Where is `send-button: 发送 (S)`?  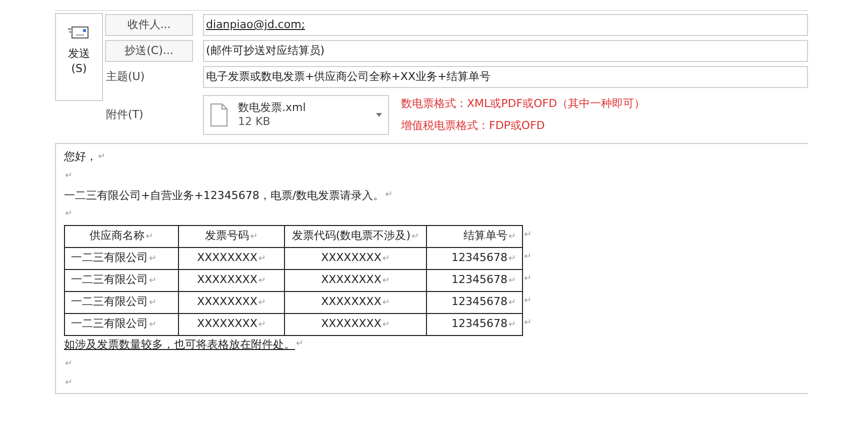
send-button: 发送 (S) is located at coordinates (79, 57).